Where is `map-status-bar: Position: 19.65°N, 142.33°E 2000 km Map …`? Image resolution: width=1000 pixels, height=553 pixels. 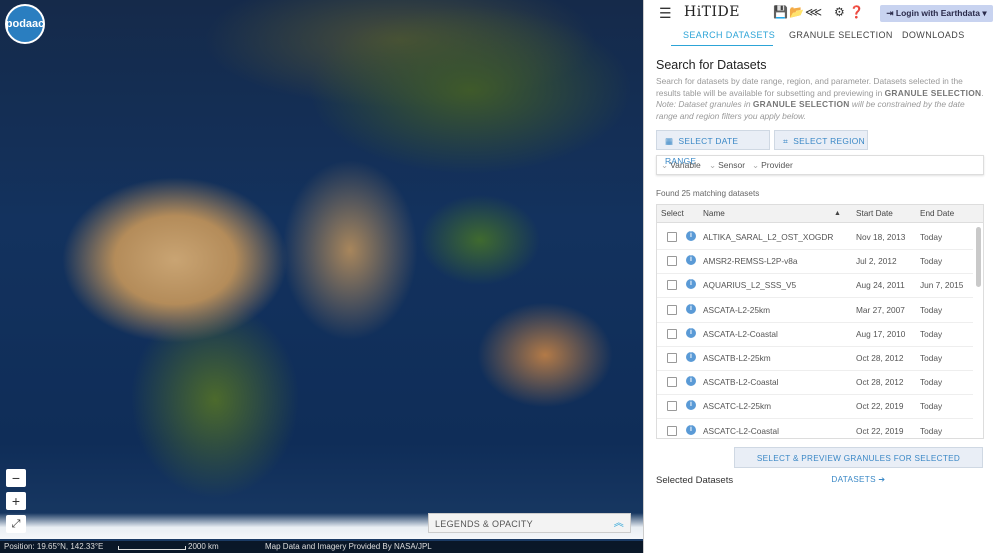 map-status-bar: Position: 19.65°N, 142.33°E 2000 km Map … is located at coordinates (321, 547).